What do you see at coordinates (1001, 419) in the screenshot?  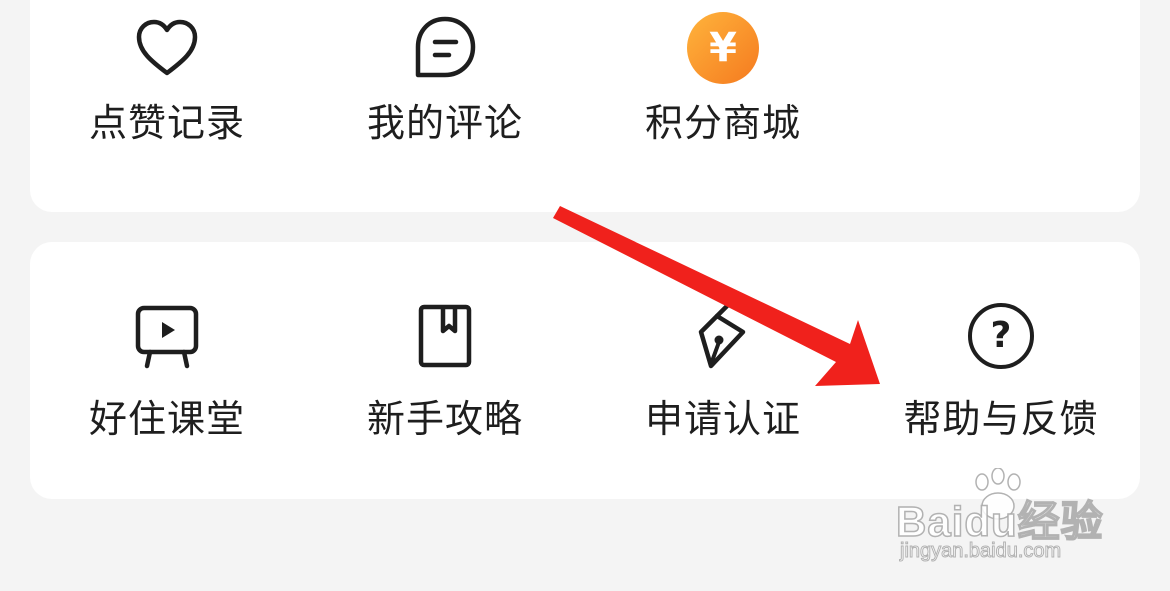 I see `menu-item-help-feedback-label: 帮助与反馈` at bounding box center [1001, 419].